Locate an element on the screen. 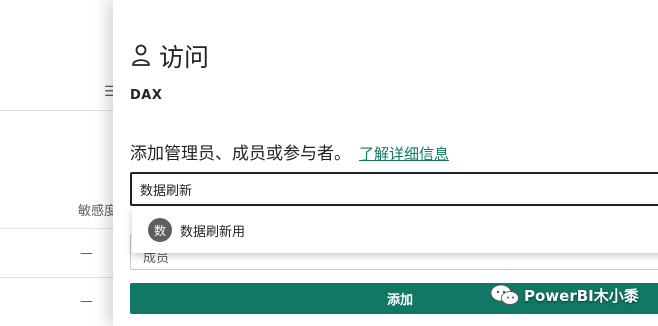  suggestion-dropdown: 数 数据刷新用 is located at coordinates (395, 230).